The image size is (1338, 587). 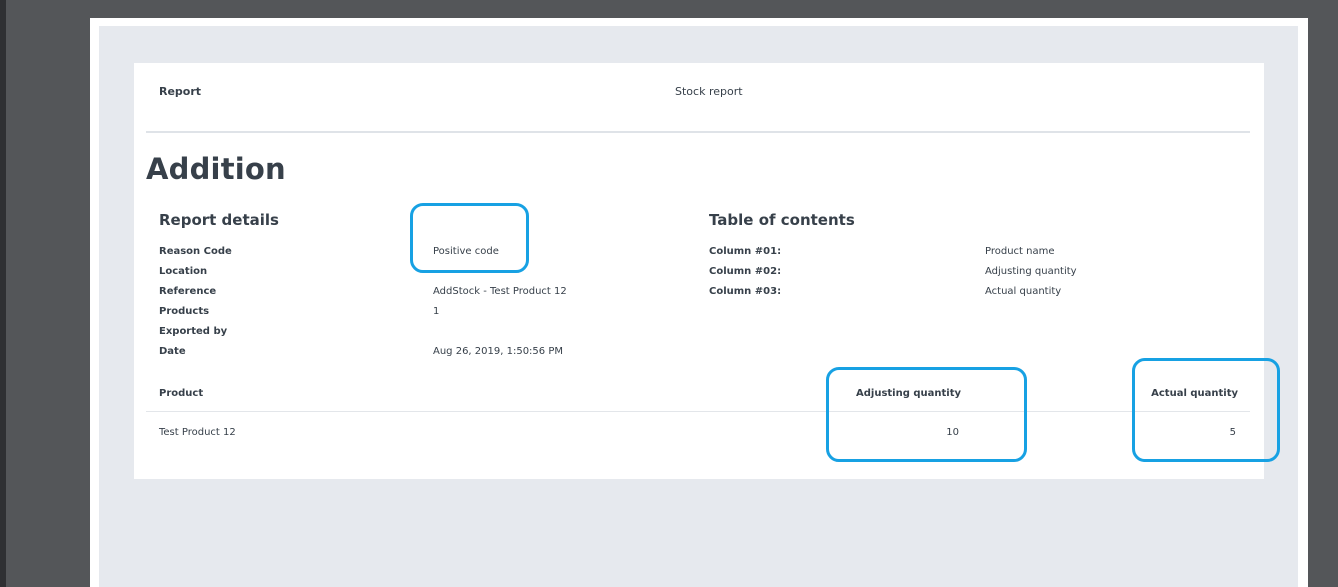 What do you see at coordinates (926, 414) in the screenshot?
I see `highlight-adjusting-quantity-column` at bounding box center [926, 414].